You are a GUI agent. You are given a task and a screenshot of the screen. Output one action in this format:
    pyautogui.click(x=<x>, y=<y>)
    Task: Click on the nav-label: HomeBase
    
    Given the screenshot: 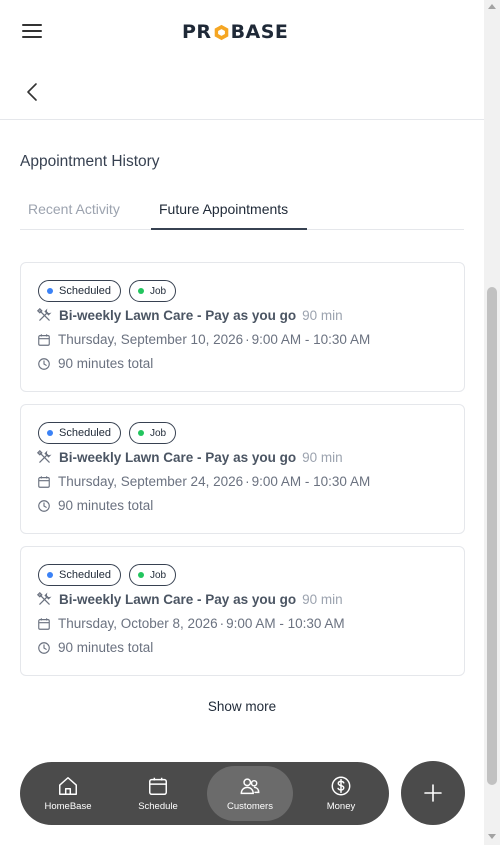 What is the action you would take?
    pyautogui.click(x=68, y=806)
    